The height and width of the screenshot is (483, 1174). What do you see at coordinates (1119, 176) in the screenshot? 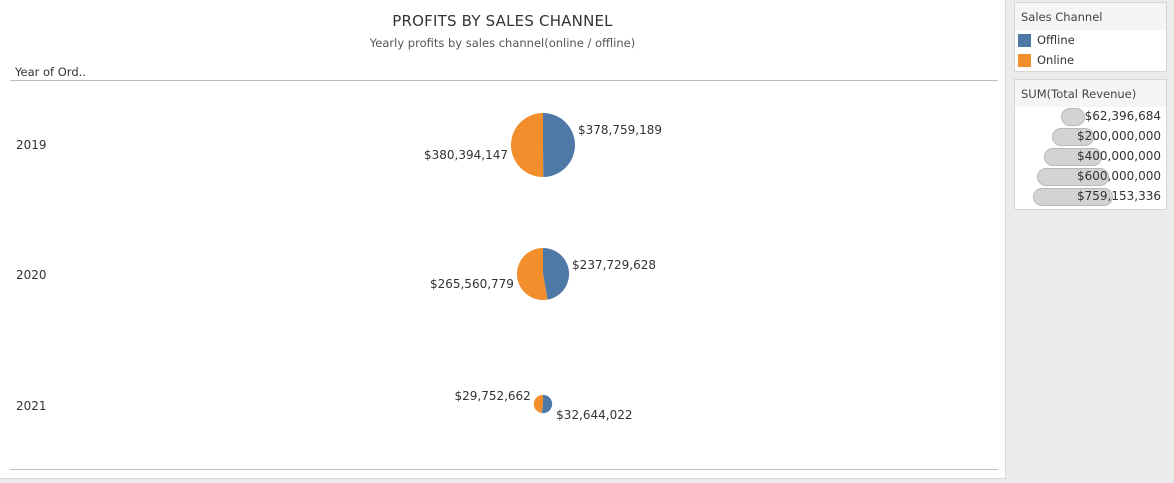
I see `size-label: $600,000,000` at bounding box center [1119, 176].